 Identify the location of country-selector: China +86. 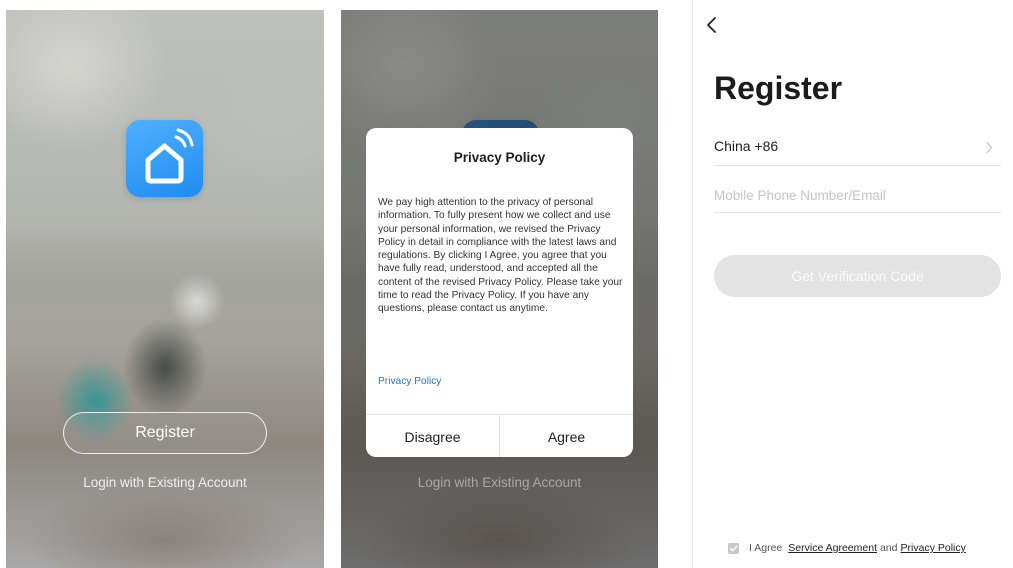
(857, 149).